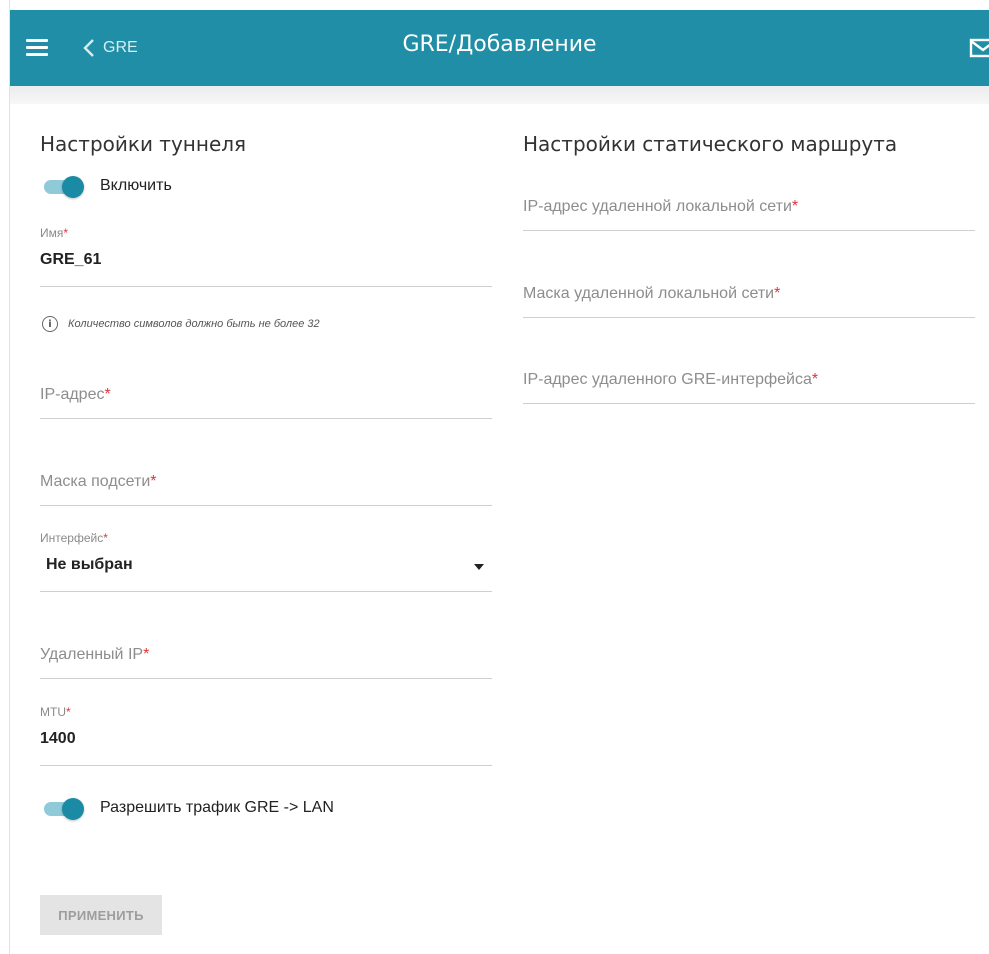  I want to click on remote-gre-ip-field: IP-адрес удаленного GRE-интерфейса*, so click(749, 373).